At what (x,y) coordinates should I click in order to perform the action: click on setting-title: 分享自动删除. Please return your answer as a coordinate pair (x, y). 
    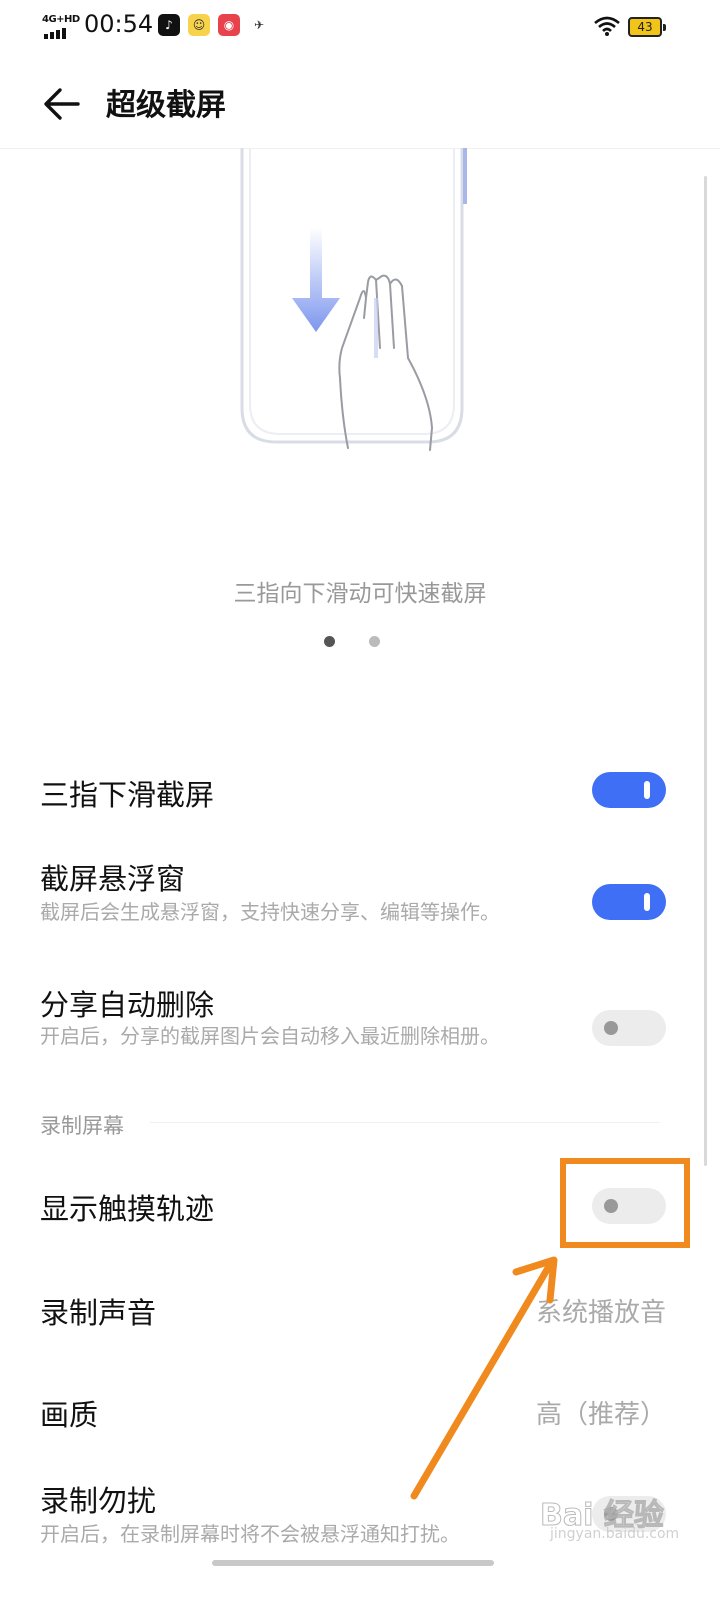
    Looking at the image, I should click on (127, 1005).